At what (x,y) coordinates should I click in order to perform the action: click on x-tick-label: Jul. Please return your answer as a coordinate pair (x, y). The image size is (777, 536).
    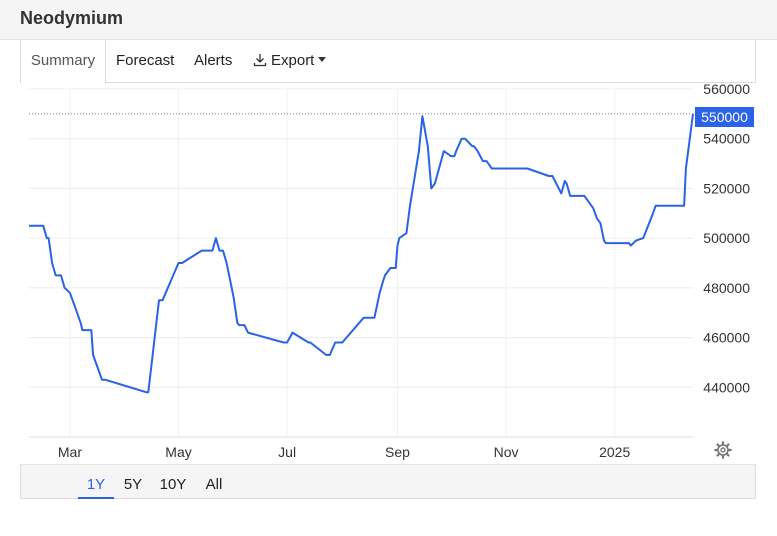
    Looking at the image, I should click on (287, 452).